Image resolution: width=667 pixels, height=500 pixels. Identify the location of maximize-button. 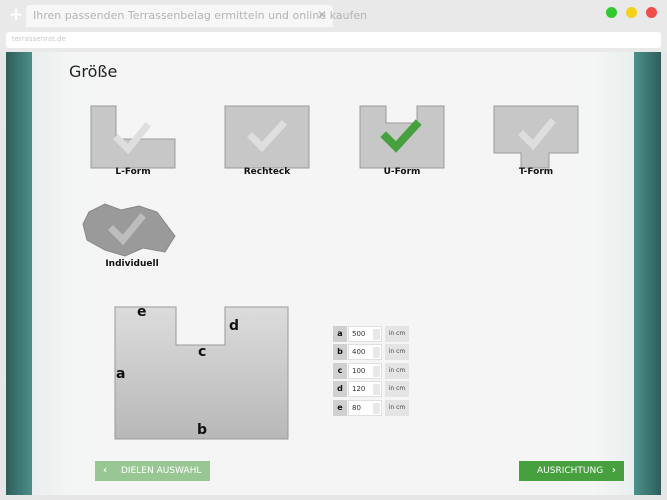
(611, 12).